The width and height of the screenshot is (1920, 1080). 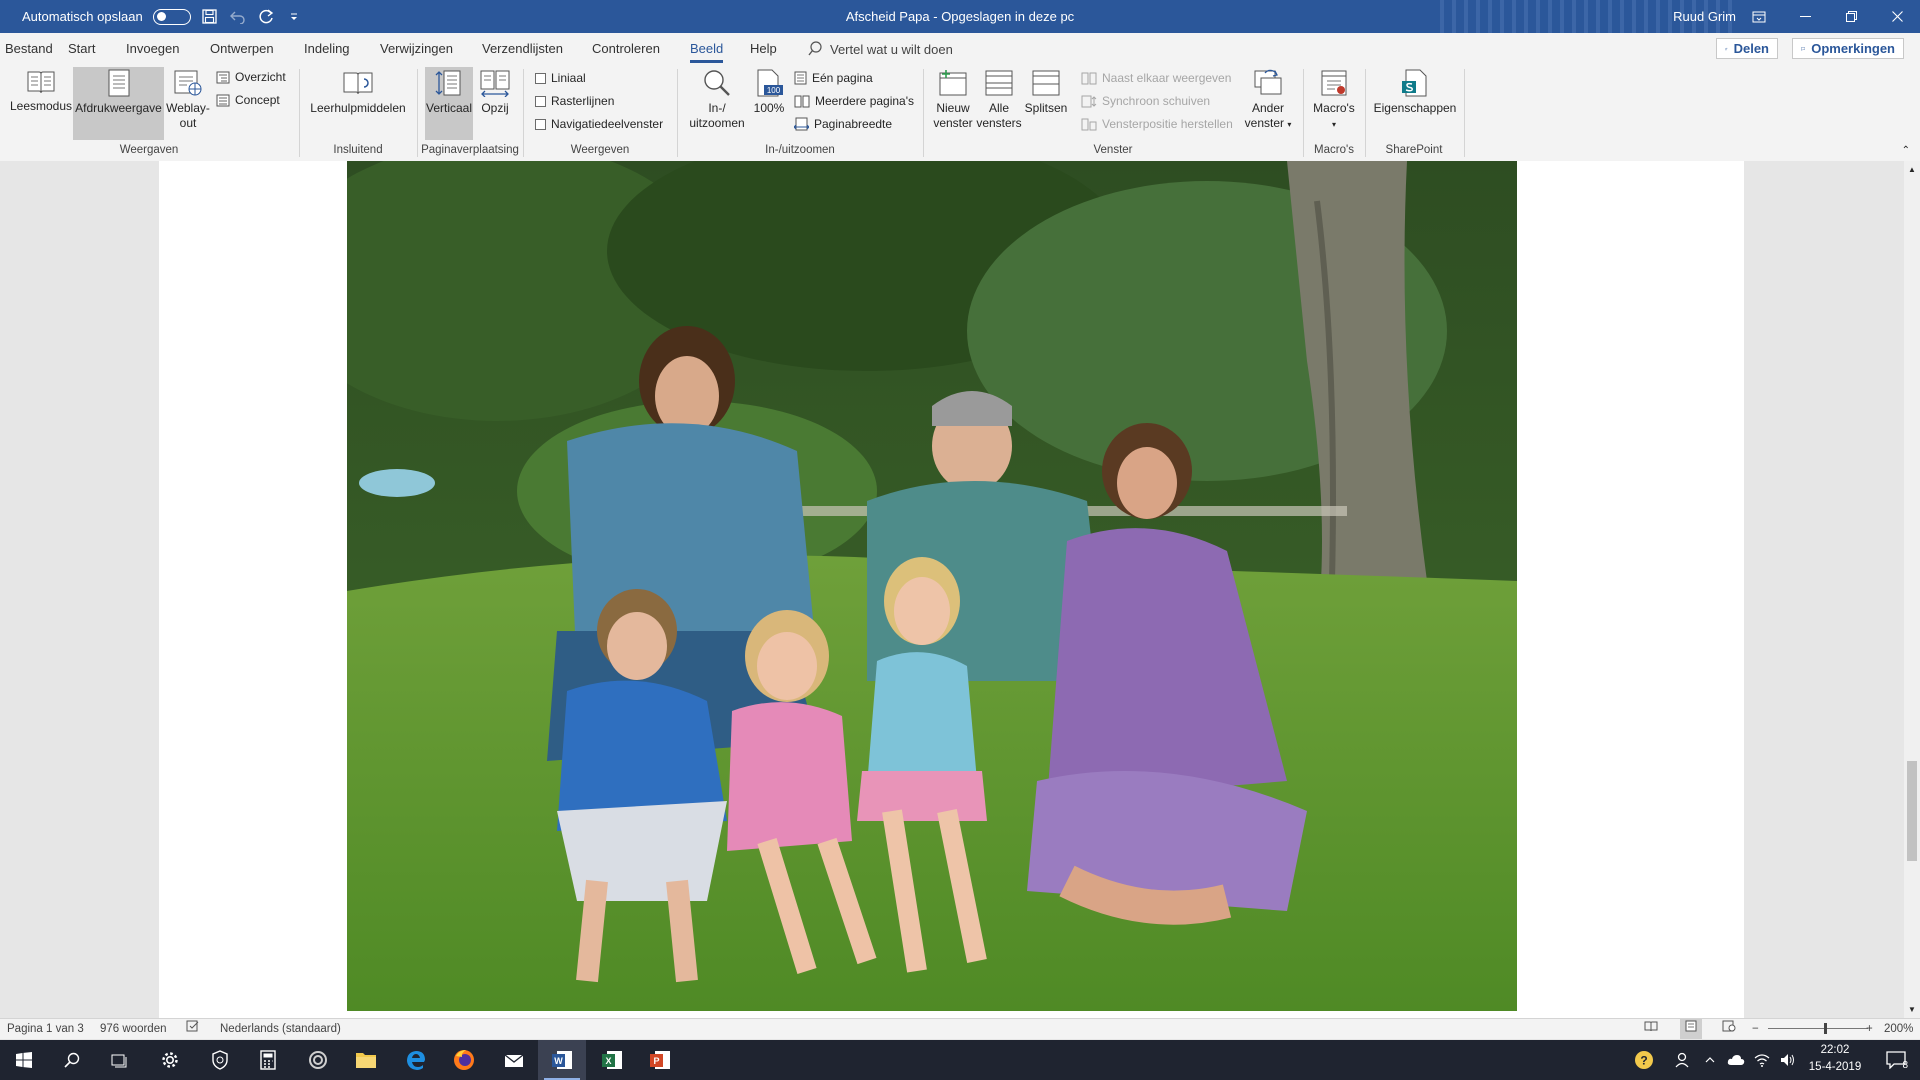 What do you see at coordinates (1869, 1029) in the screenshot?
I see `zoom-in-icon: +` at bounding box center [1869, 1029].